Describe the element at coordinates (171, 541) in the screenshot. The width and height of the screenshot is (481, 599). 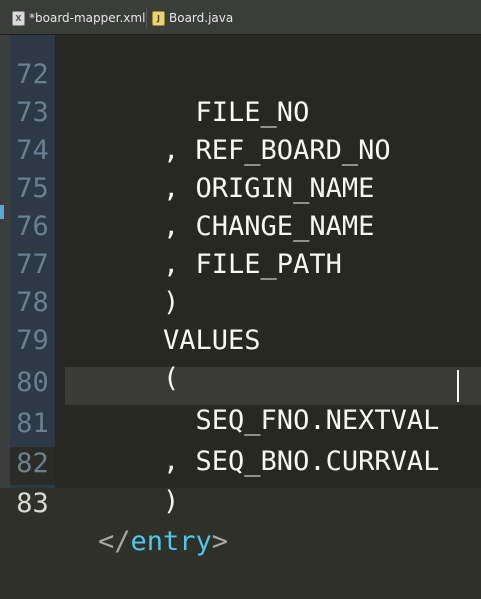
I see `tag-name: entry` at that location.